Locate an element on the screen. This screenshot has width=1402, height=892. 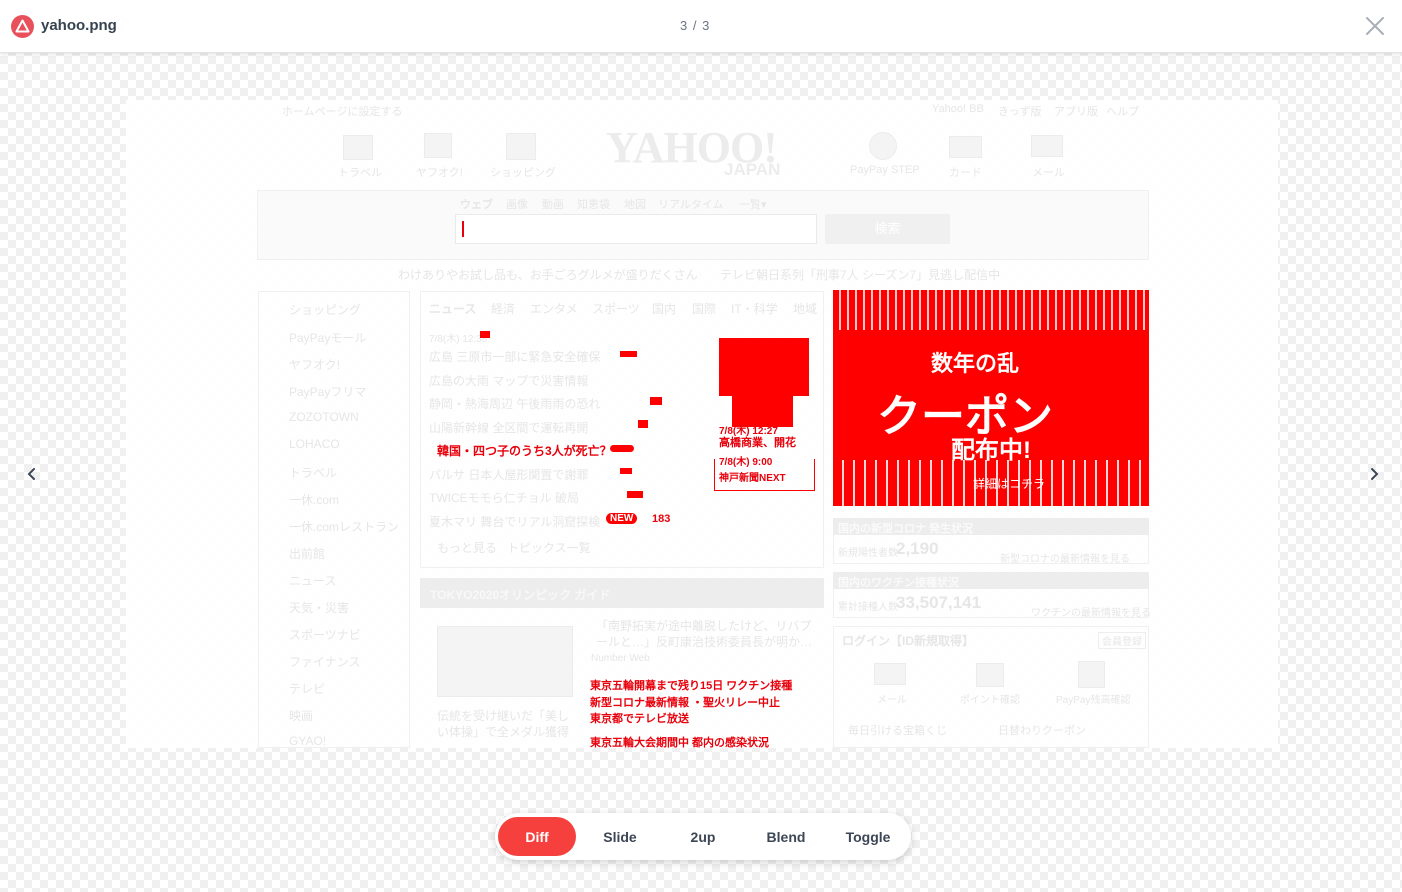
login-paypay-icon is located at coordinates (1091, 674).